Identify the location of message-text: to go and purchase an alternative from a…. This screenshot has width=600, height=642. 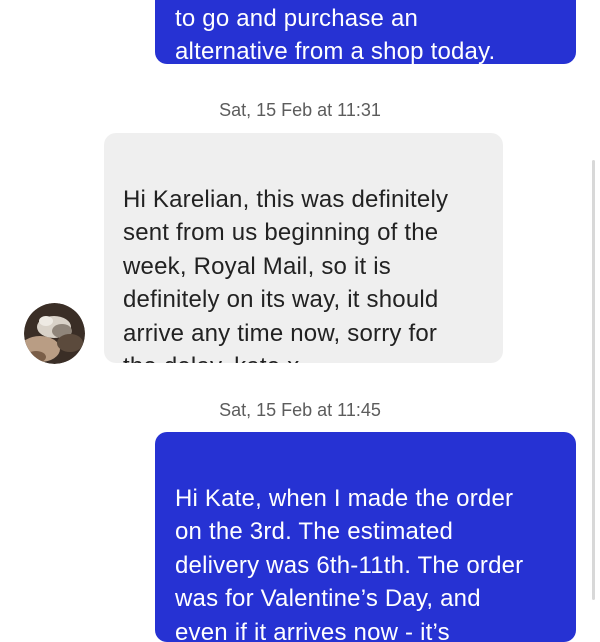
(335, 35).